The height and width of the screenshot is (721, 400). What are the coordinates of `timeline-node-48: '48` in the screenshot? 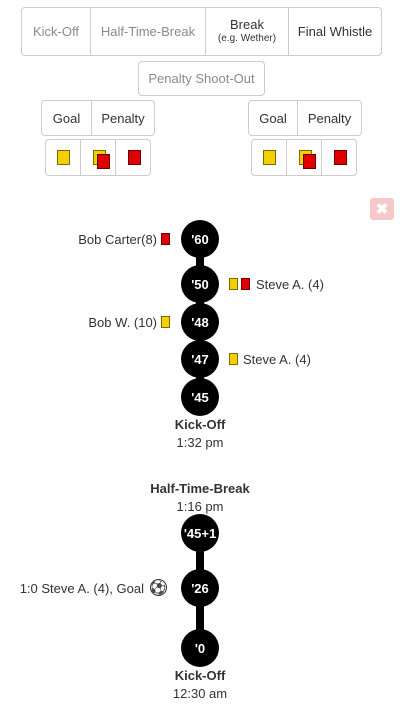 It's located at (200, 322).